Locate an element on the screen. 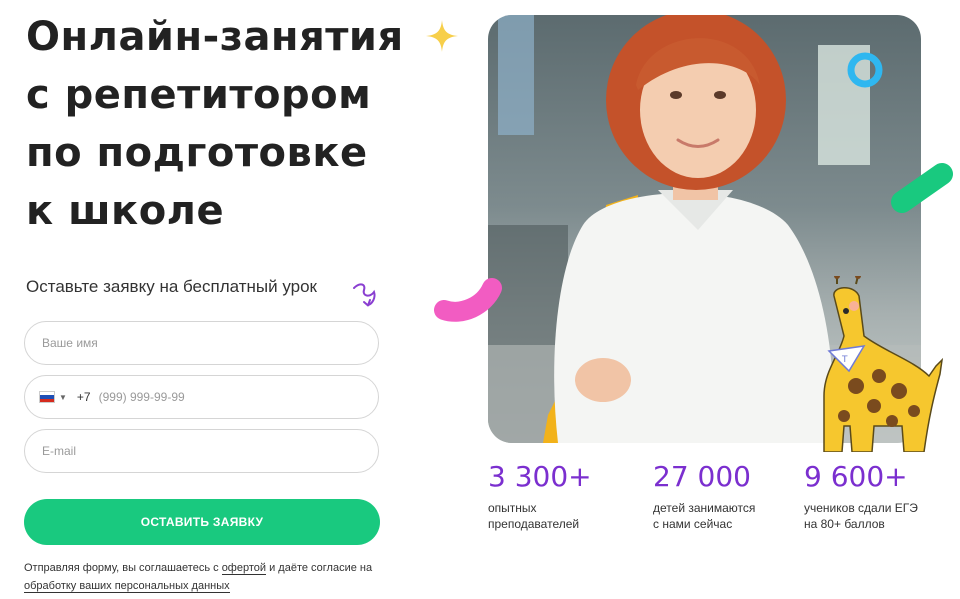  giraffe-mascot-icon: Т is located at coordinates (883, 364).